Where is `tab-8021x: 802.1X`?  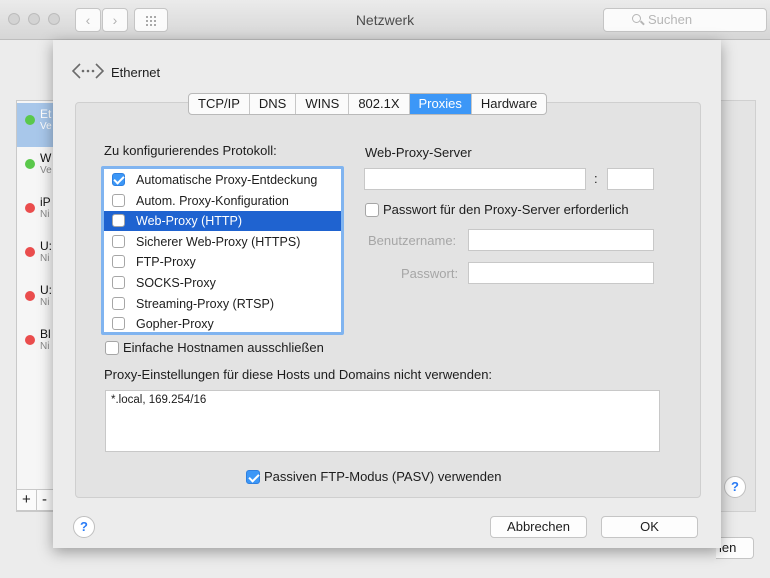
tab-8021x: 802.1X is located at coordinates (379, 104).